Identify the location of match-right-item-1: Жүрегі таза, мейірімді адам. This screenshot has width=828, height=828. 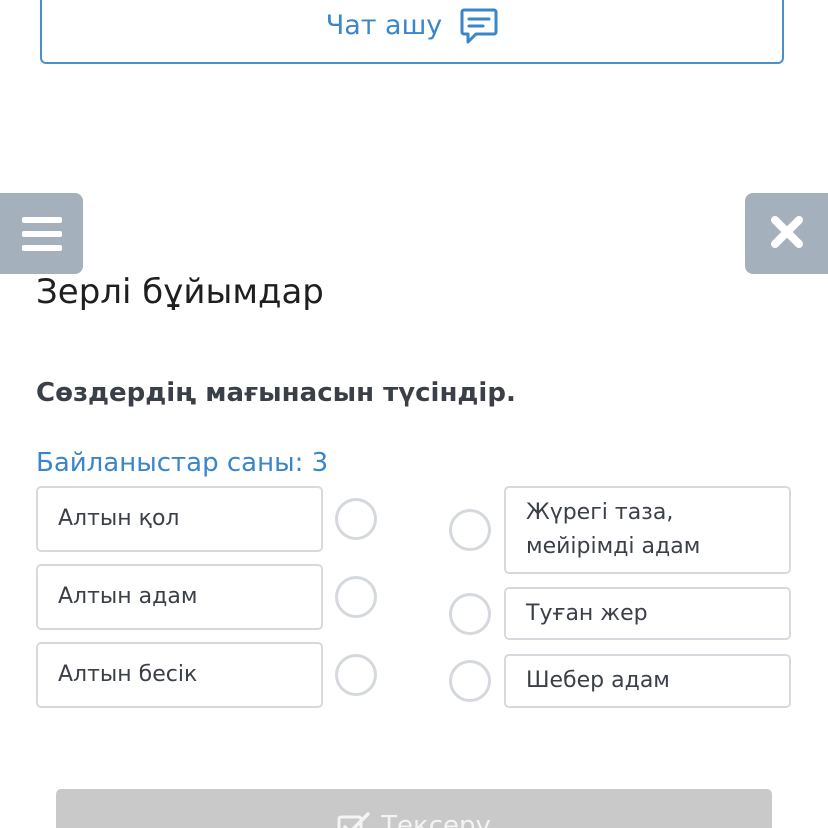
(647, 530).